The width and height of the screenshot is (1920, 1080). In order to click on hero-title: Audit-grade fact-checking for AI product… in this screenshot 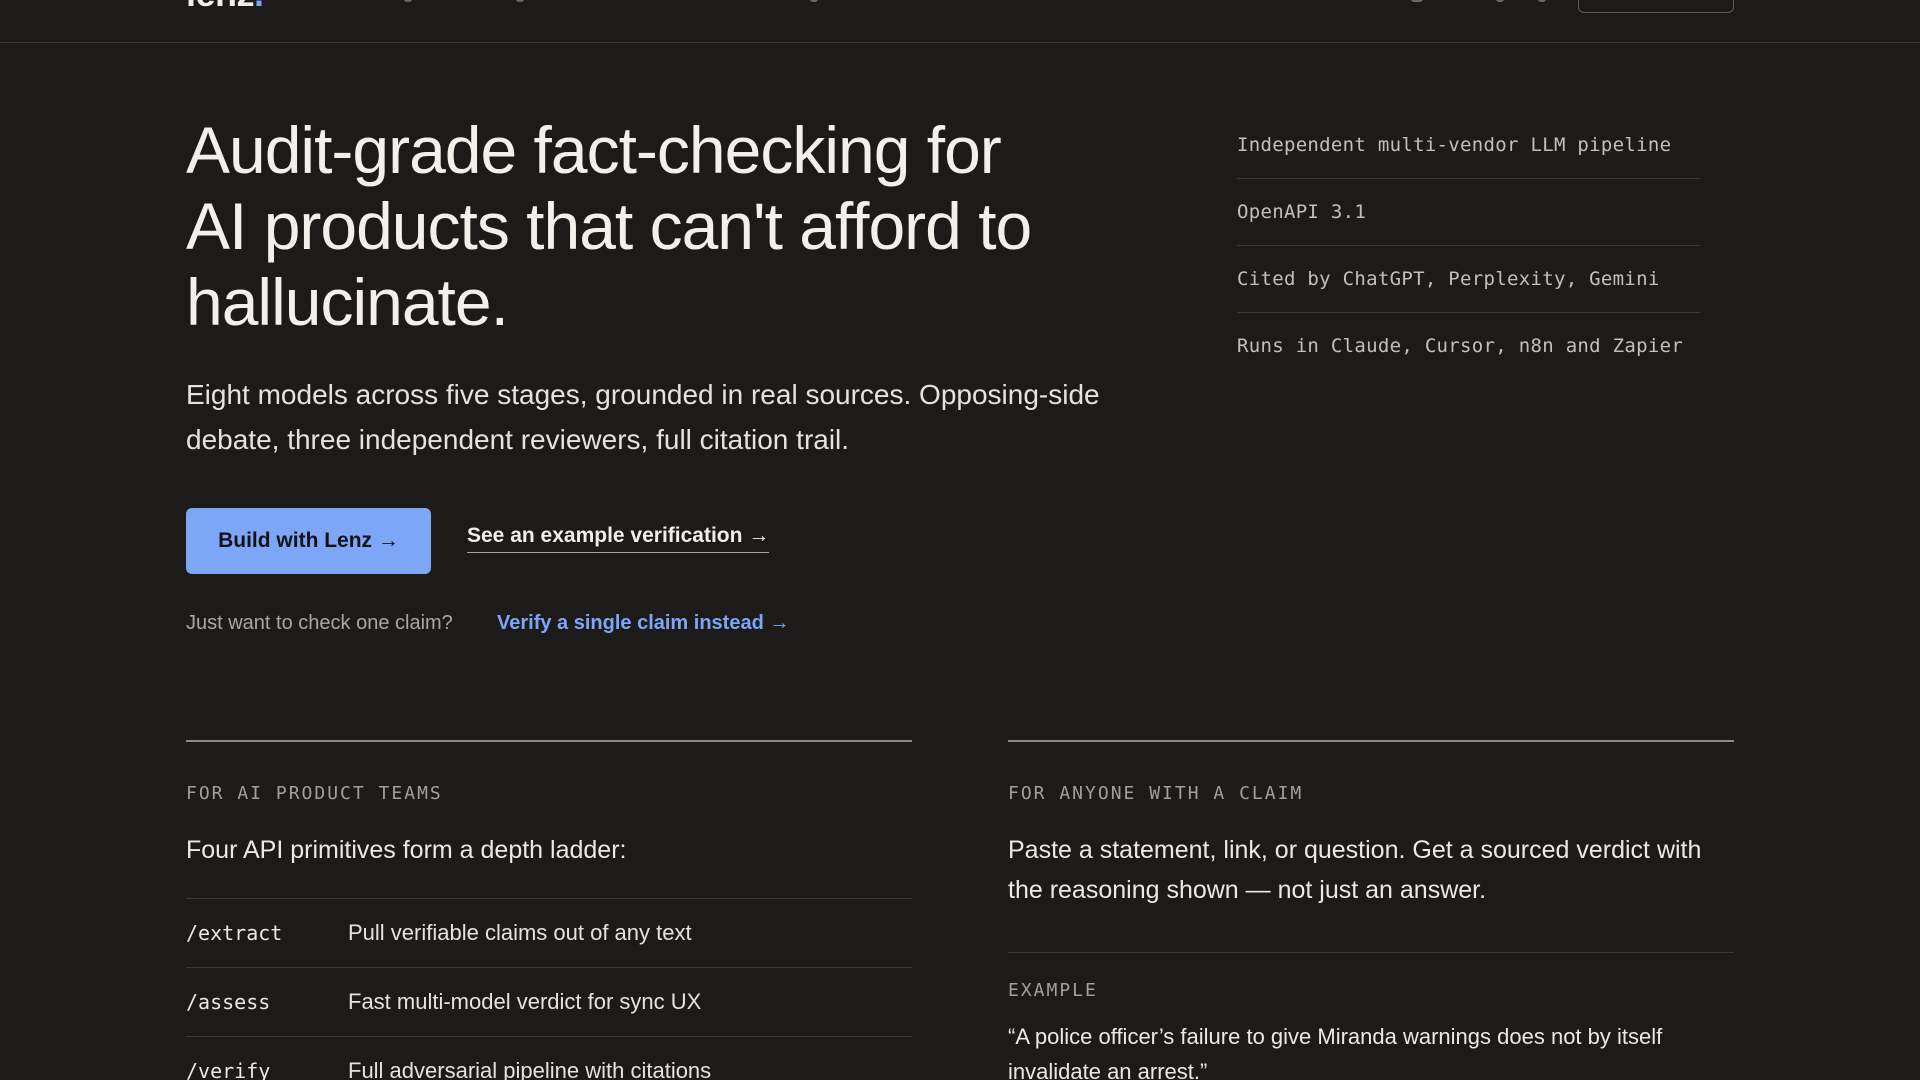, I will do `click(609, 226)`.